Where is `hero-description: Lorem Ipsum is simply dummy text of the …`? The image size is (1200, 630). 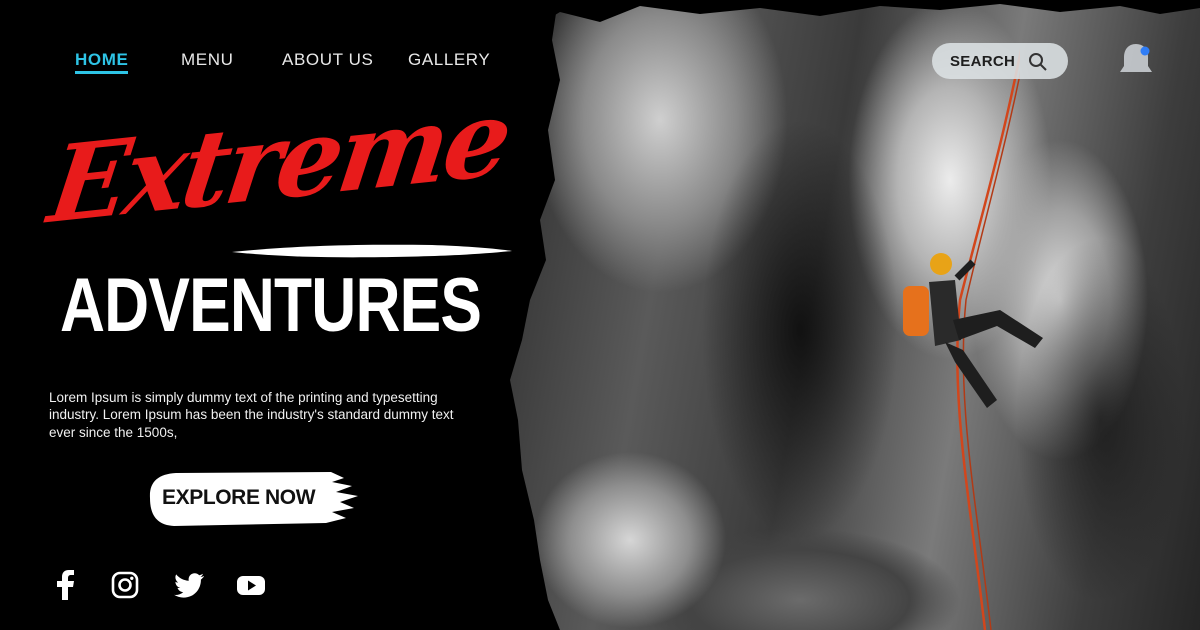
hero-description: Lorem Ipsum is simply dummy text of the … is located at coordinates (251, 414).